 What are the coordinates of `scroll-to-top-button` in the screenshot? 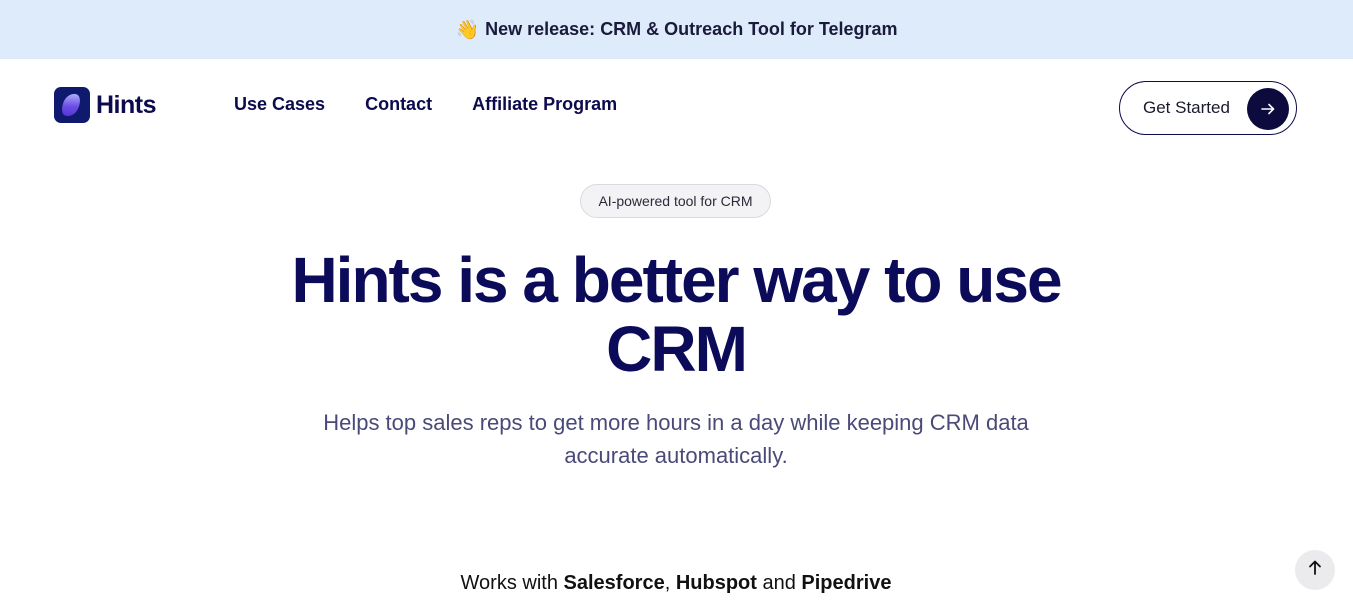 It's located at (1315, 570).